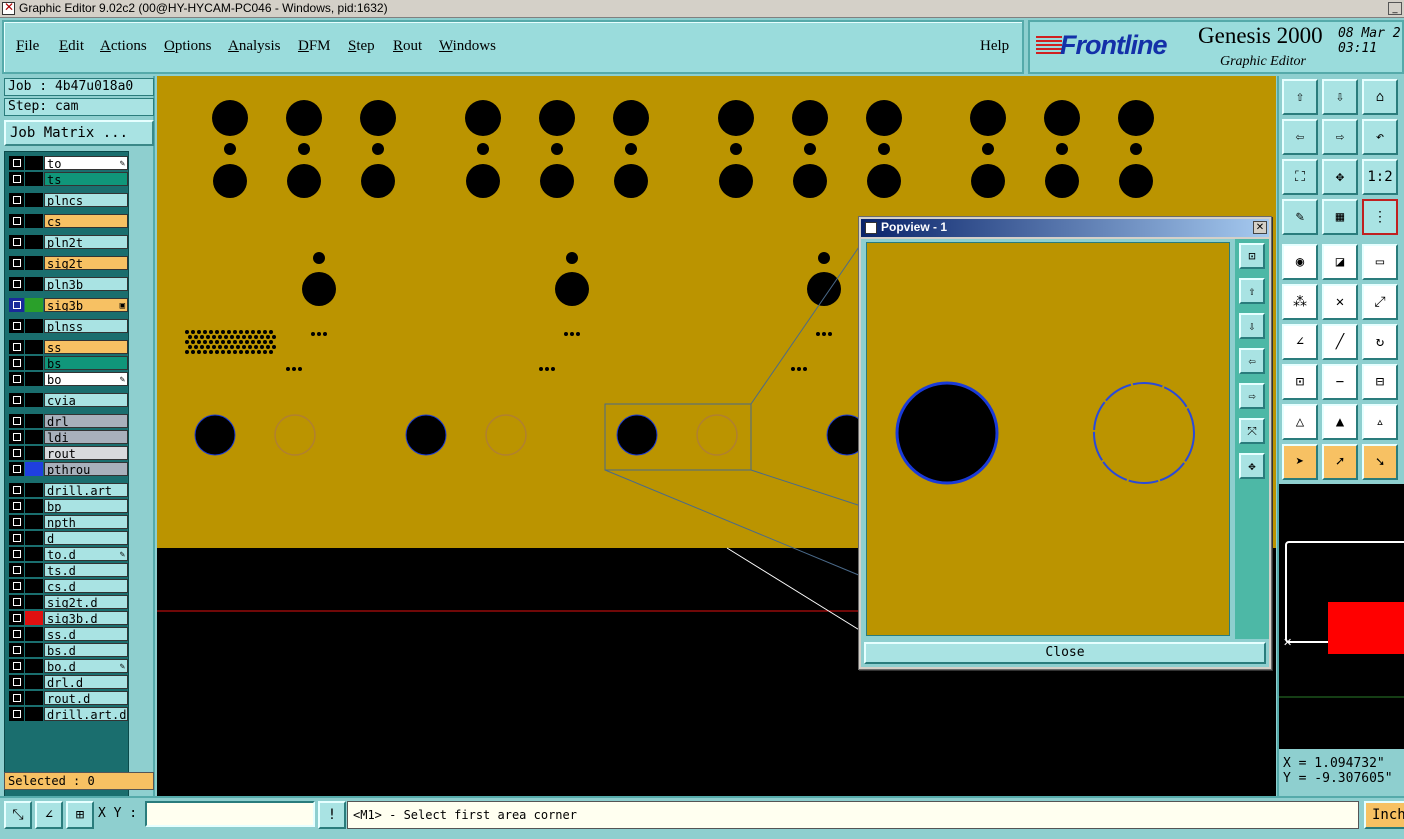 The image size is (1404, 839). What do you see at coordinates (361, 46) in the screenshot?
I see `menu-step: Step` at bounding box center [361, 46].